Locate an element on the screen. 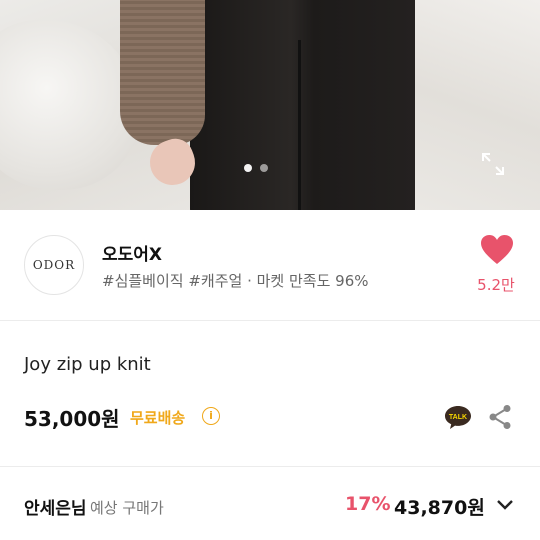 This screenshot has height=540, width=540. store-name: 오도어X is located at coordinates (132, 252).